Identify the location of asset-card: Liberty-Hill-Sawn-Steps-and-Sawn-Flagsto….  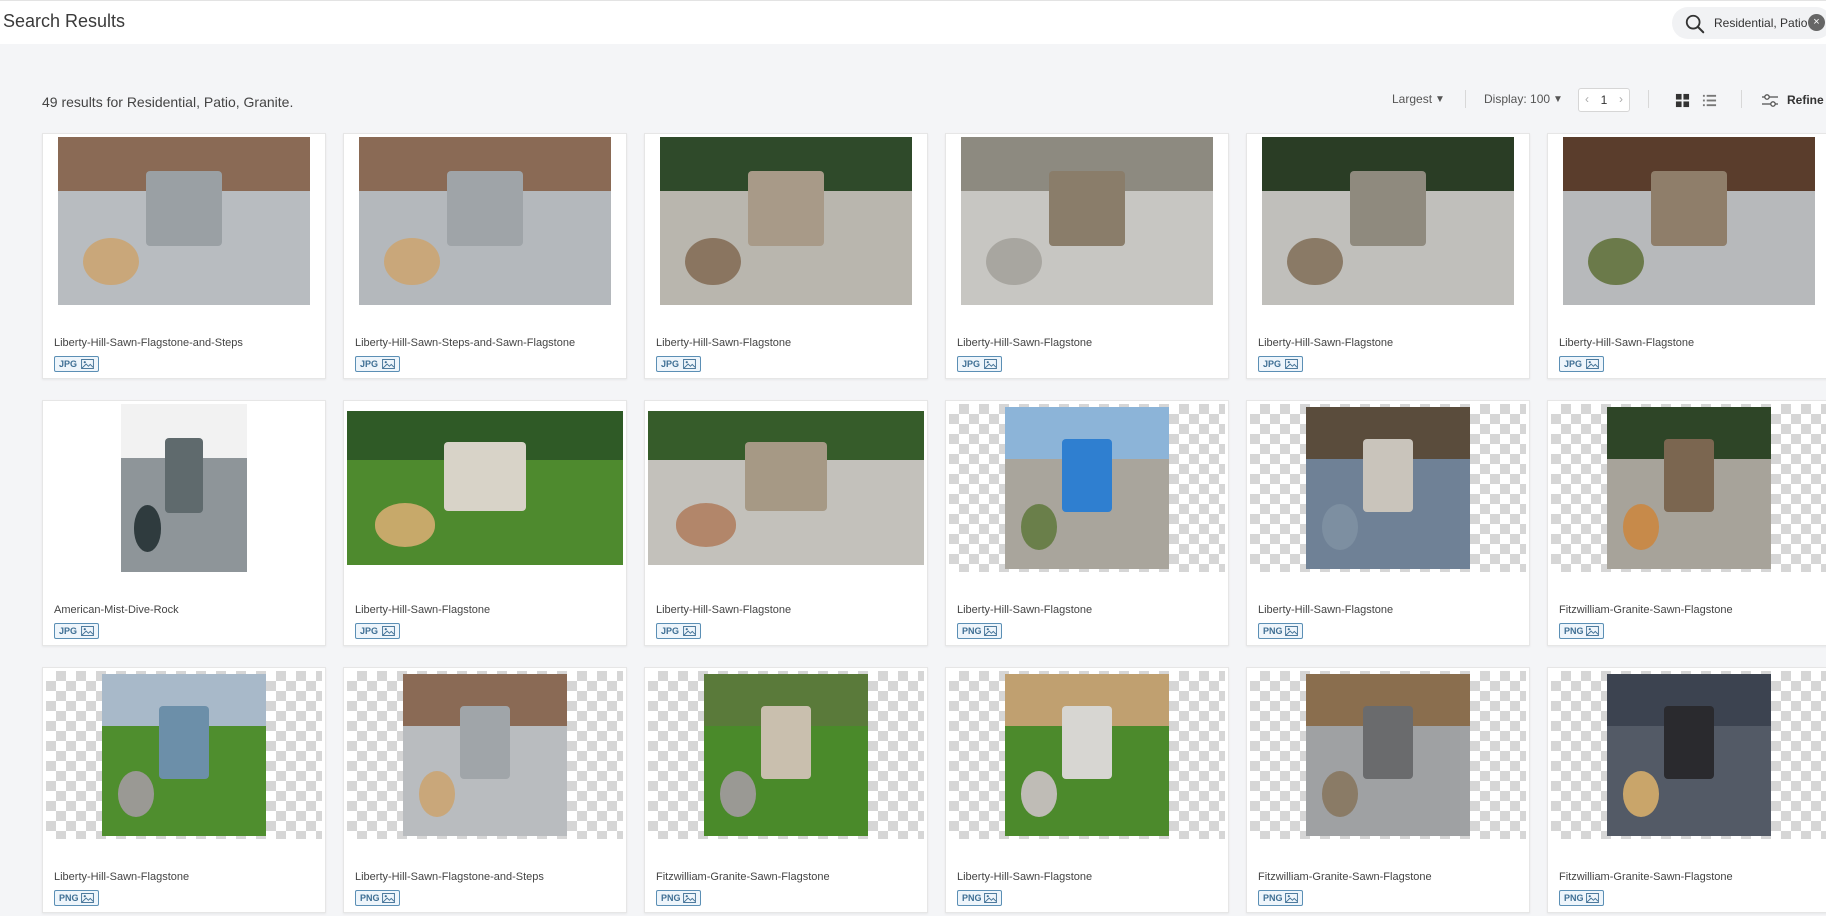
(485, 256).